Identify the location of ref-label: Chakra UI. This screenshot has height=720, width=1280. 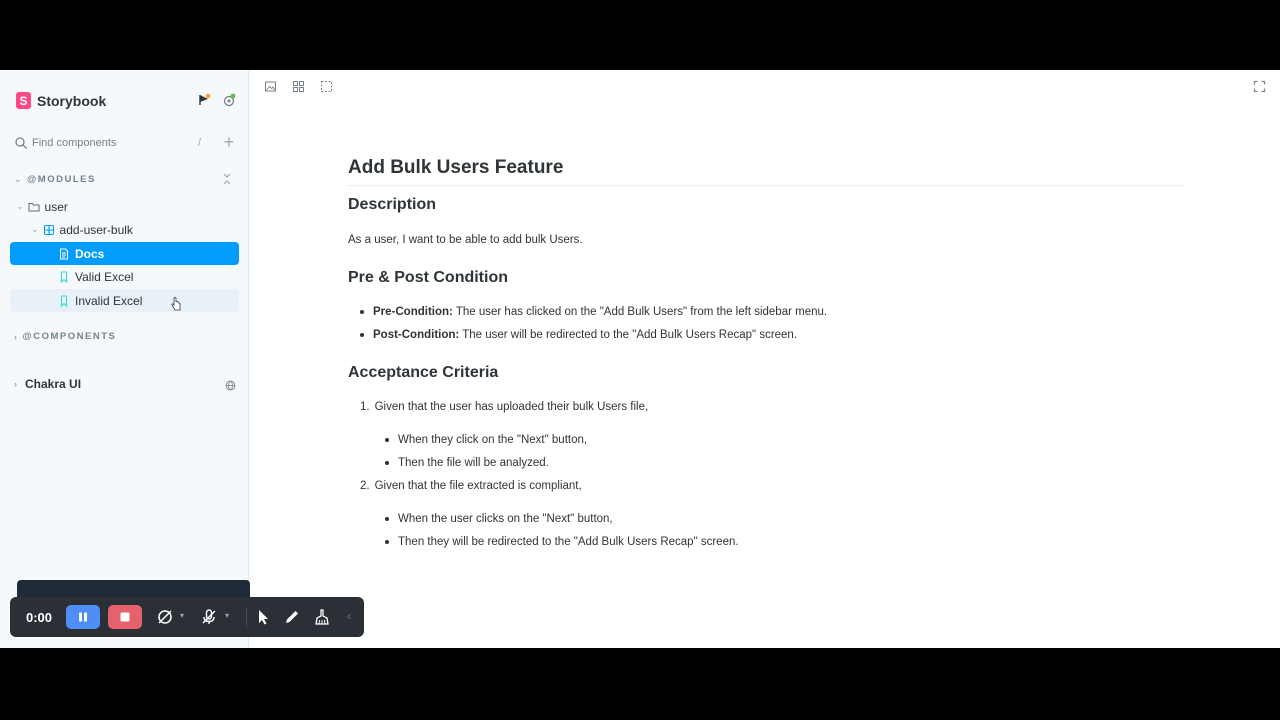
(53, 384).